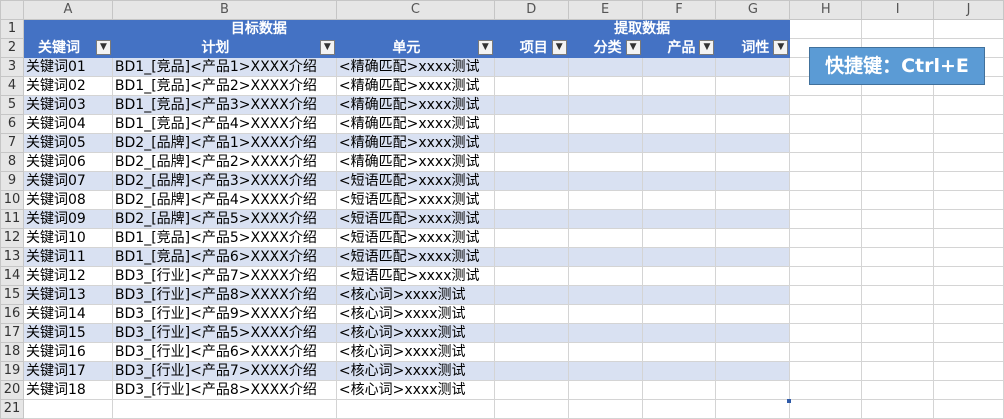 The height and width of the screenshot is (419, 1004). I want to click on plan-cell: BD1_[竞品]<产品6>XXXX介绍, so click(224, 257).